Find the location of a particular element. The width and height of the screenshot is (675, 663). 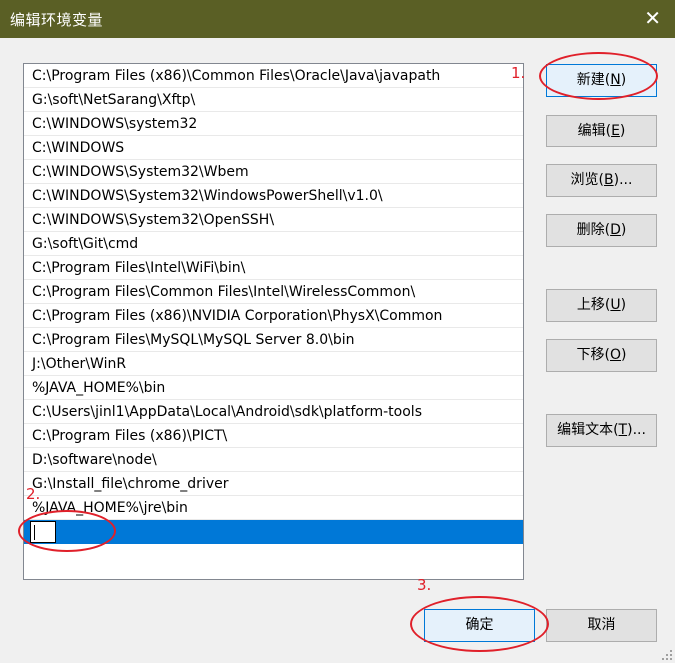

path-list-item: G:\Install_file\chrome_driver is located at coordinates (273, 484).